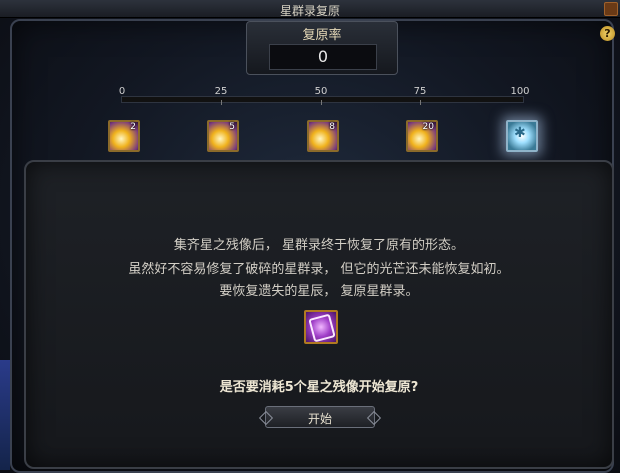 This screenshot has height=473, width=620. I want to click on start-button: 开始, so click(320, 417).